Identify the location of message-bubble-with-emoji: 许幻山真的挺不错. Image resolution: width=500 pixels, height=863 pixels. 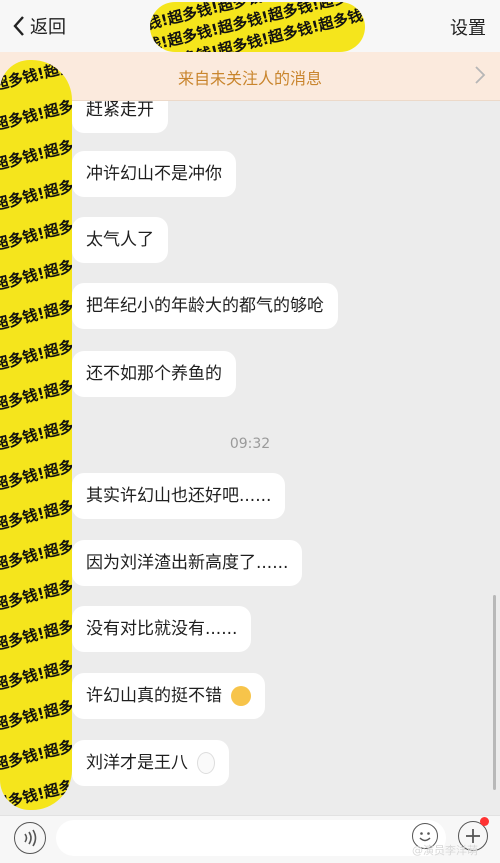
(169, 696).